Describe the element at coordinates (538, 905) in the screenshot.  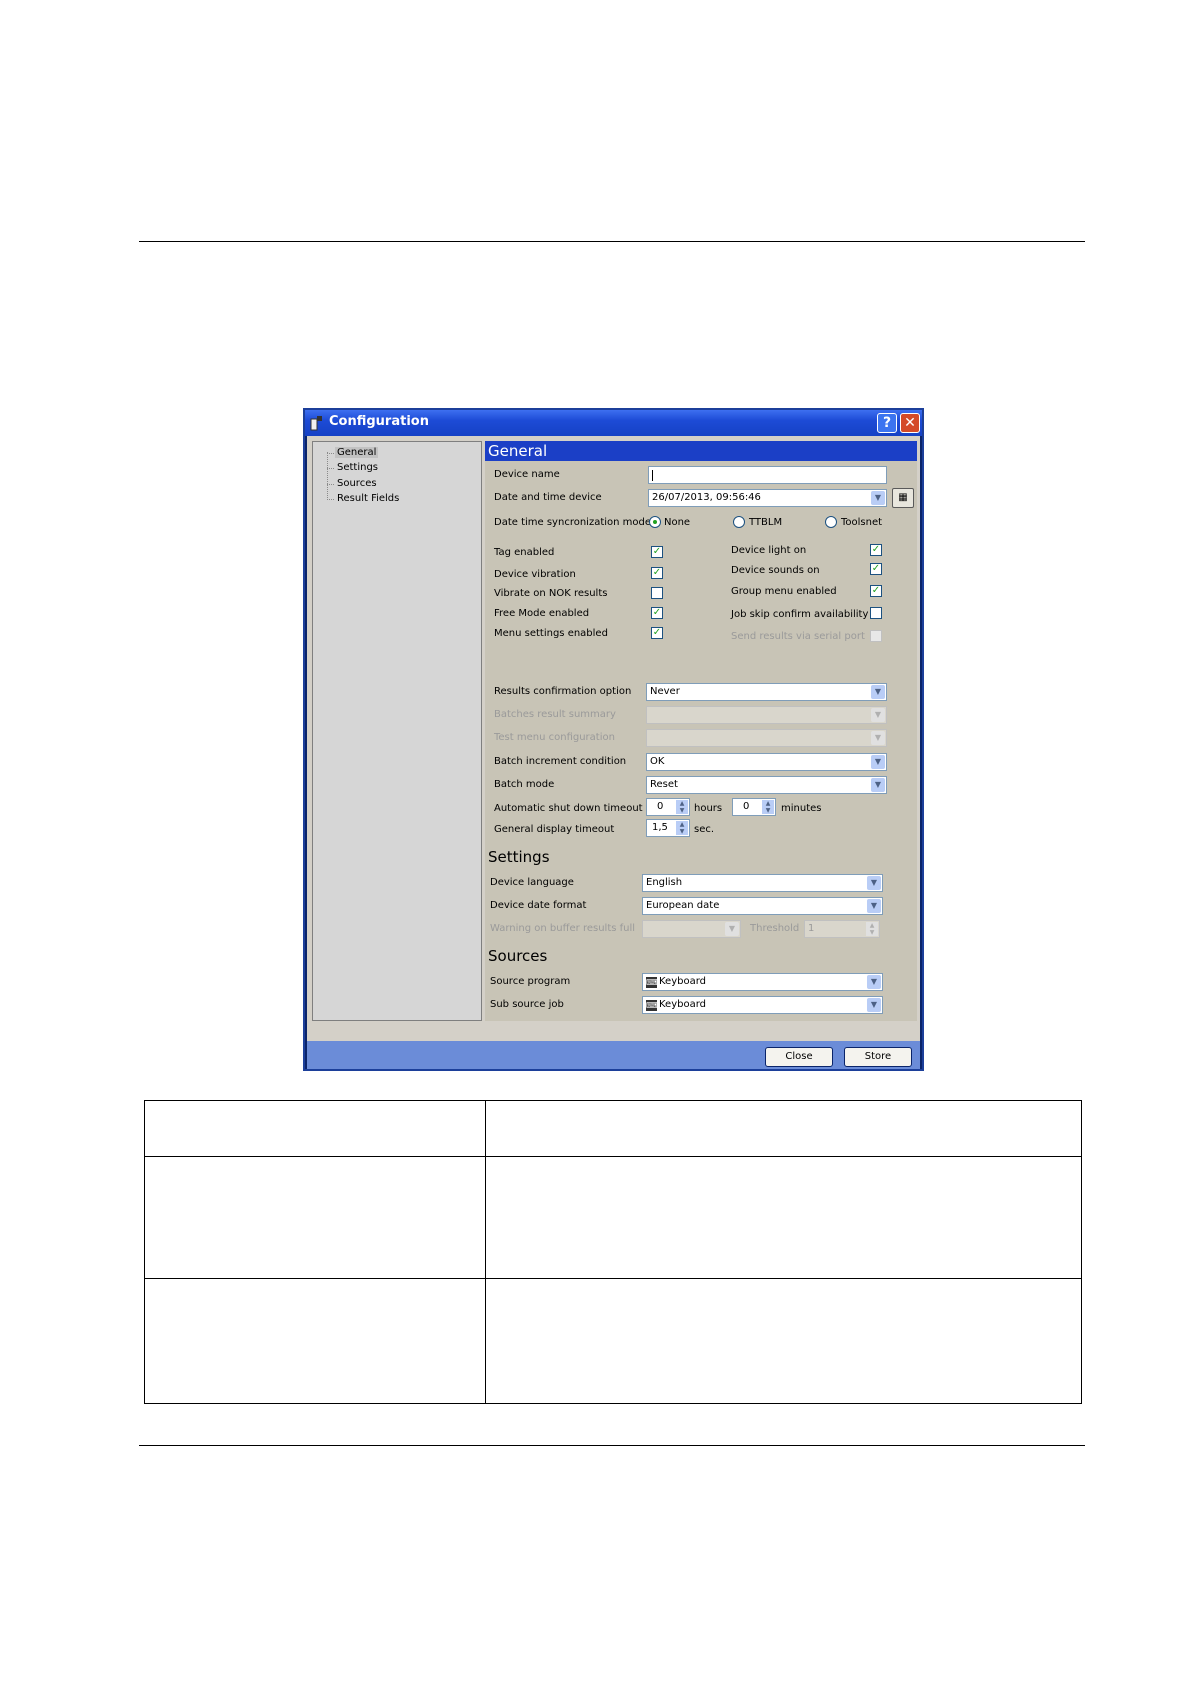
I see `date-format-label: Device date format` at that location.